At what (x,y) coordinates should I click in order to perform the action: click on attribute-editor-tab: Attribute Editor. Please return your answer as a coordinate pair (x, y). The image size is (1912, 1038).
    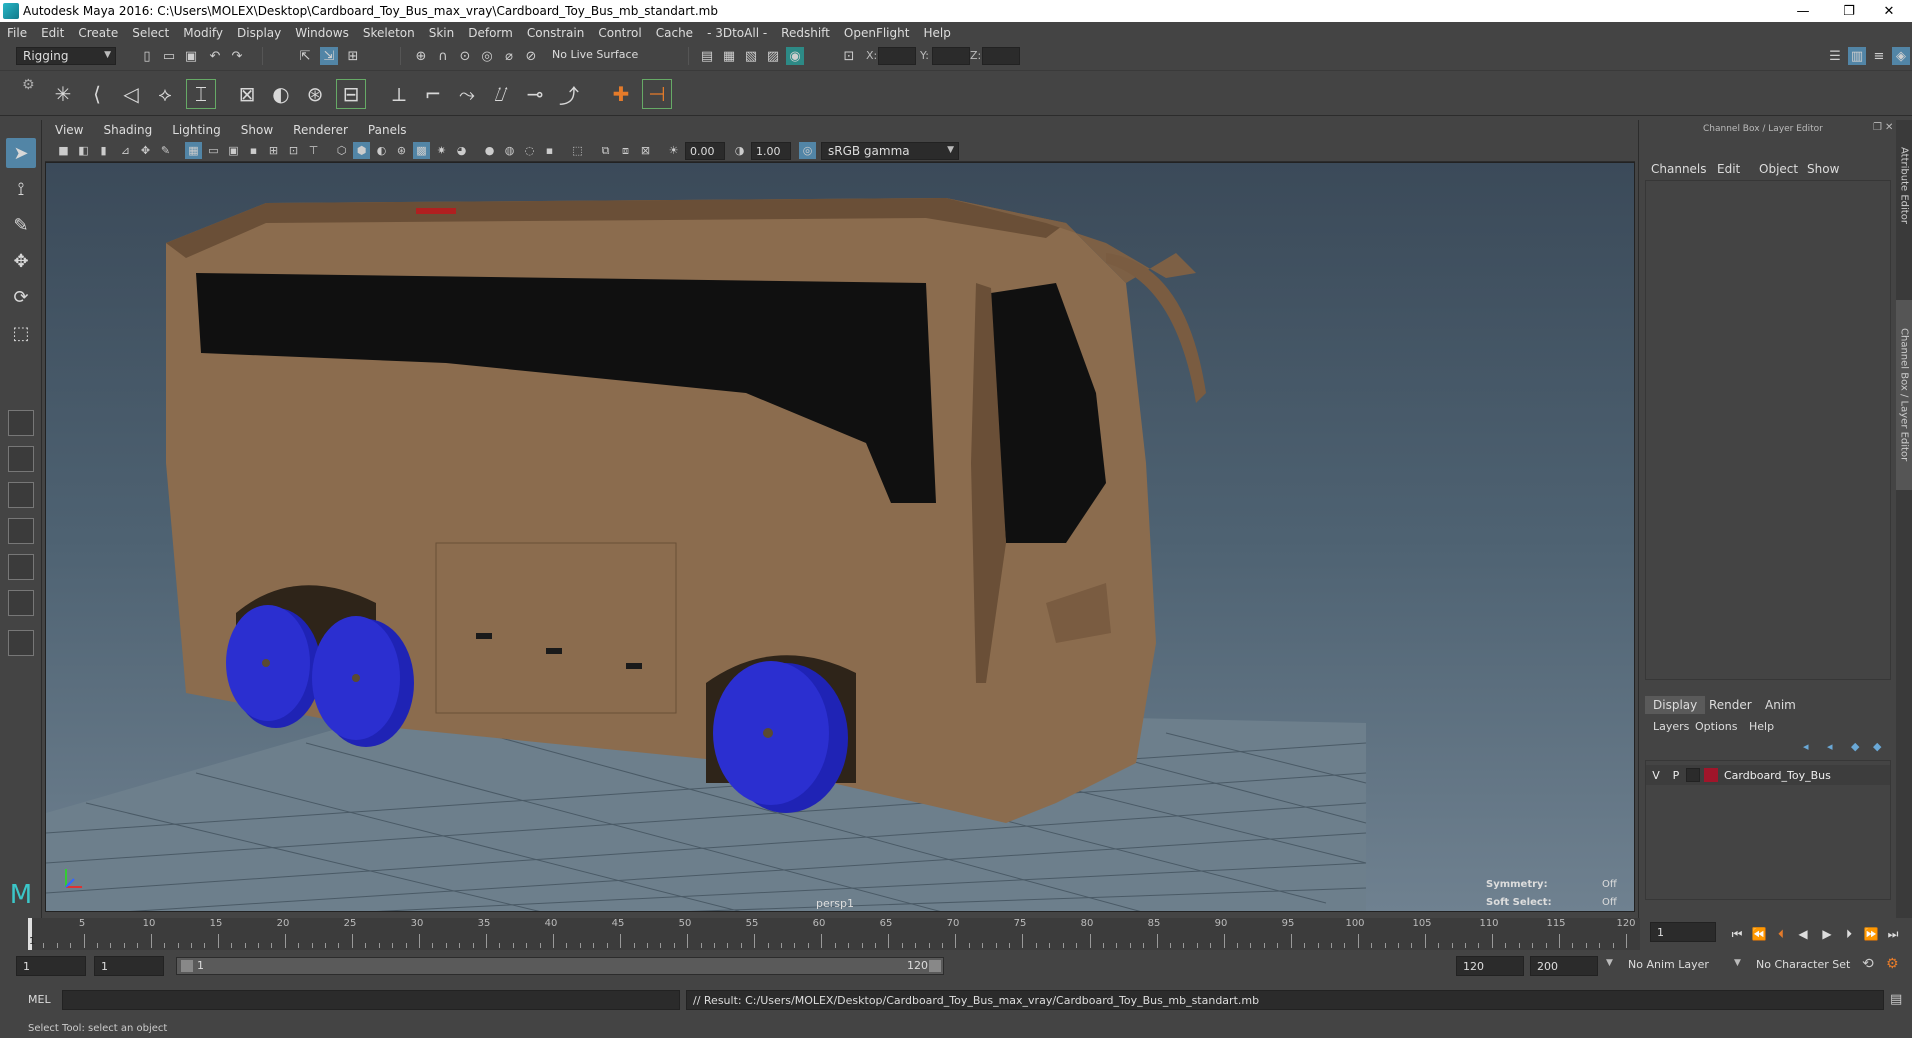
    Looking at the image, I should click on (1904, 185).